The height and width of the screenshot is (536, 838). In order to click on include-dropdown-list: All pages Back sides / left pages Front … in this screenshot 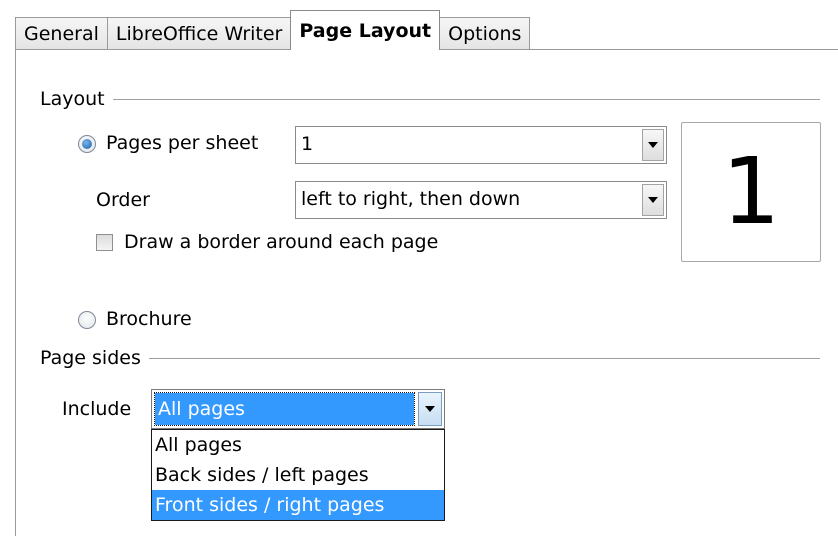, I will do `click(298, 475)`.